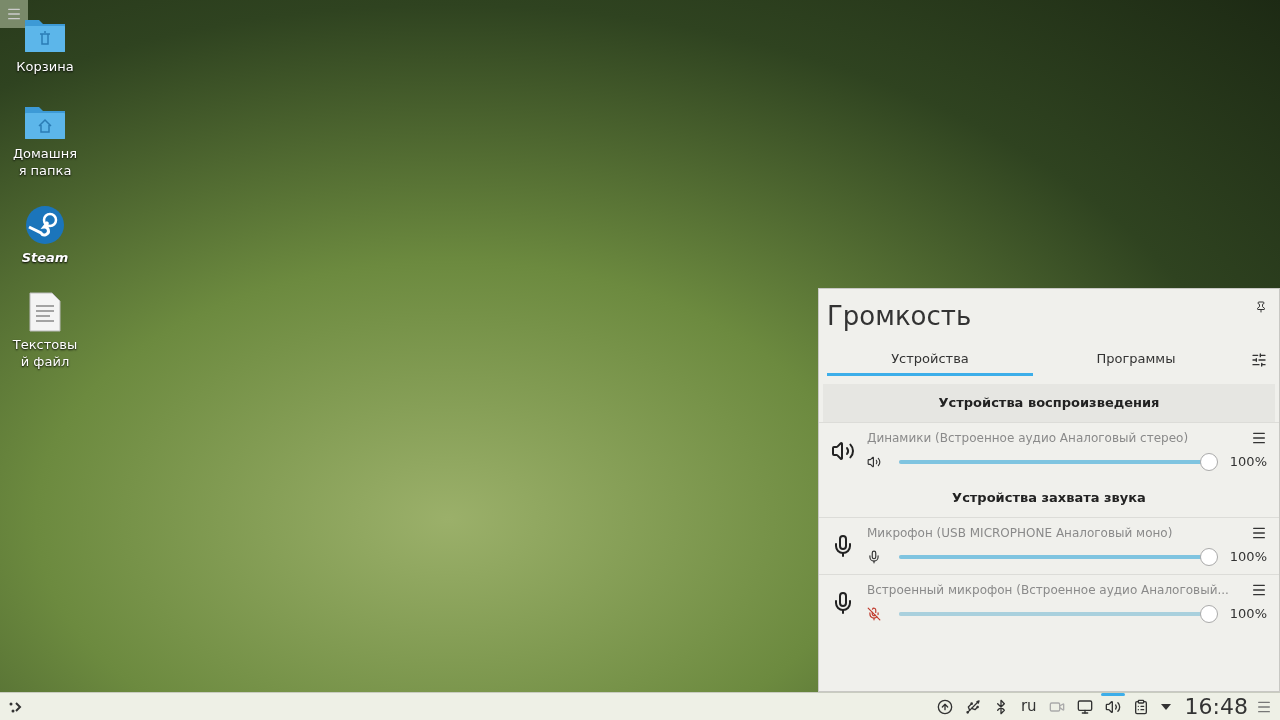 The width and height of the screenshot is (1280, 720). Describe the element at coordinates (1216, 705) in the screenshot. I see `clock: 16:48` at that location.